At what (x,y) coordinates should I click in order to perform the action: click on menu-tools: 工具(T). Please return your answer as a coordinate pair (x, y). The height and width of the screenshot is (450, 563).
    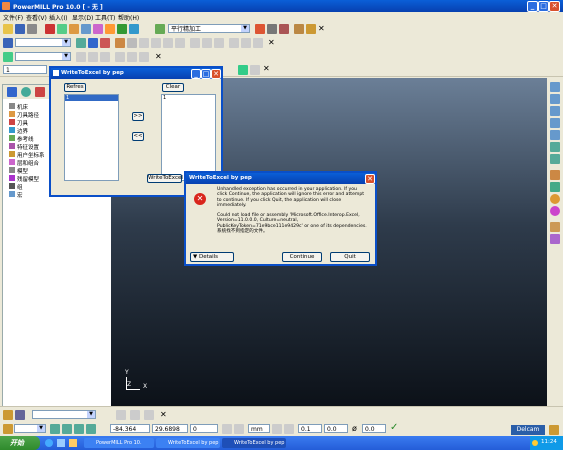
    Looking at the image, I should click on (105, 17).